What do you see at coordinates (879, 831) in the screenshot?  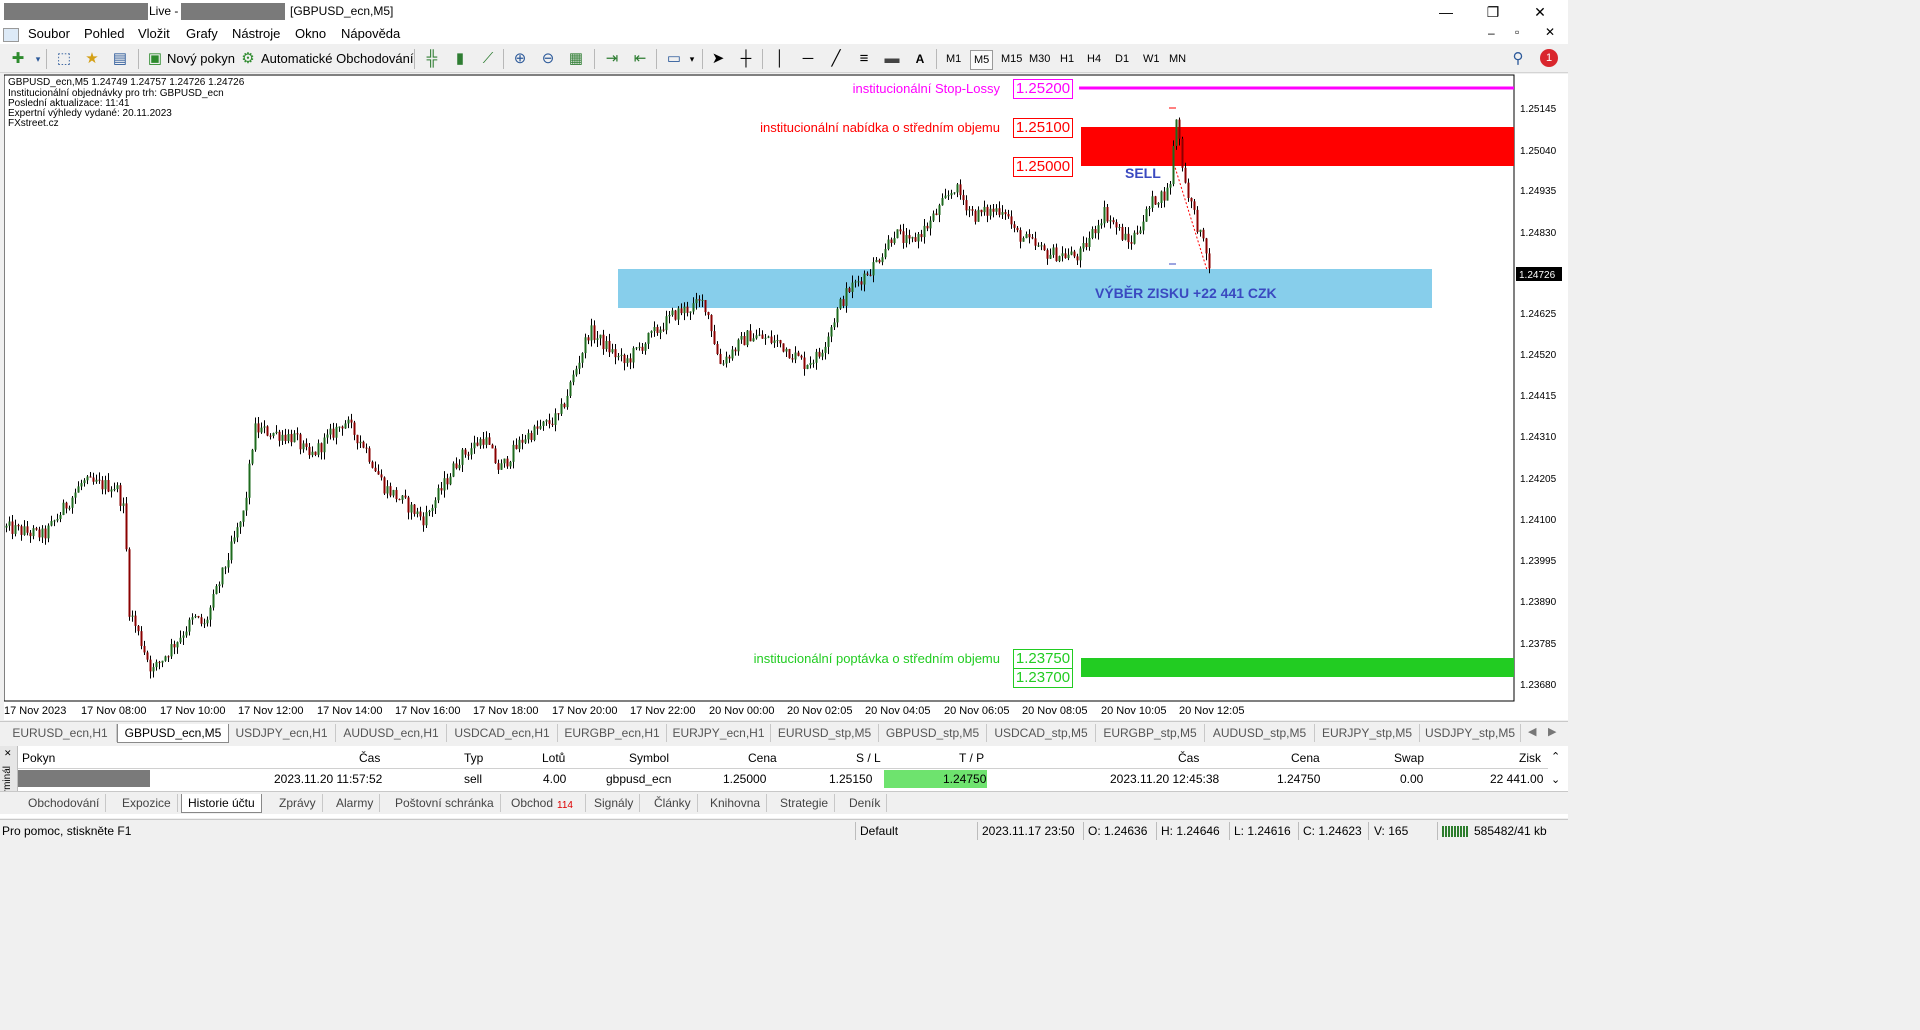 I see `status-profile: Default` at bounding box center [879, 831].